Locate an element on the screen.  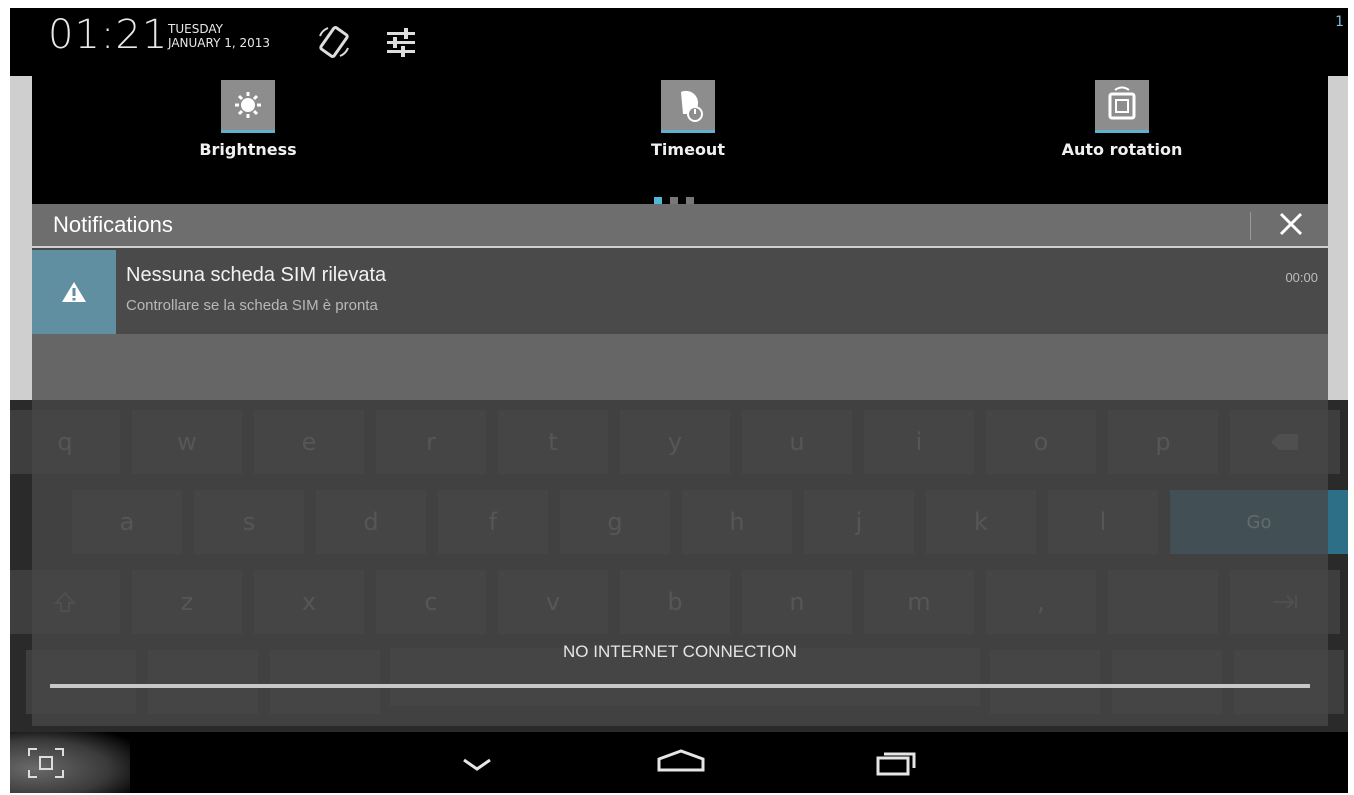
back-button is located at coordinates (477, 764).